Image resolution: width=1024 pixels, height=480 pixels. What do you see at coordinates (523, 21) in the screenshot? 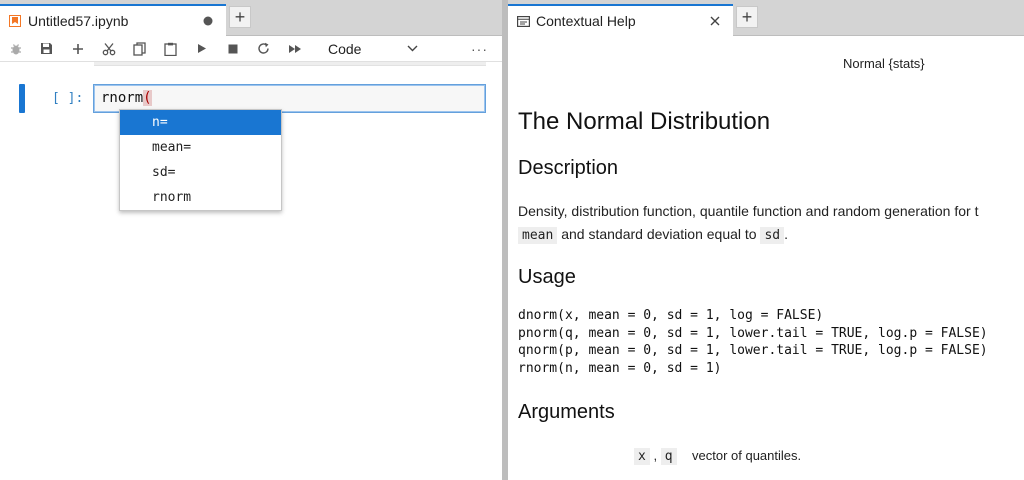
I see `help-panel-icon` at bounding box center [523, 21].